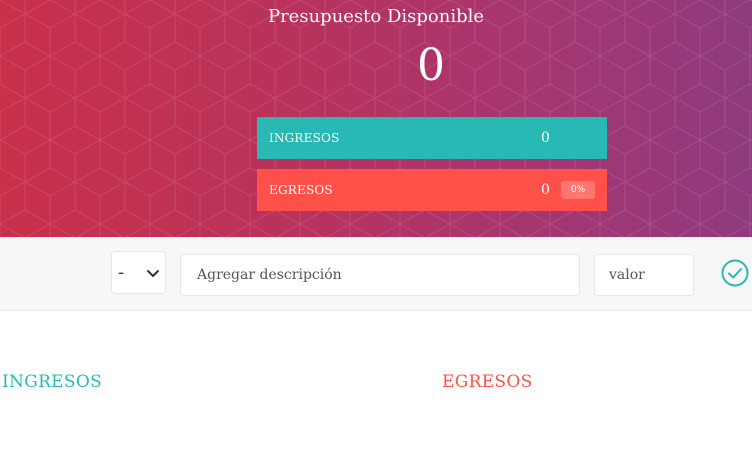 This screenshot has height=464, width=752. What do you see at coordinates (545, 138) in the screenshot?
I see `income-summary-value: 0` at bounding box center [545, 138].